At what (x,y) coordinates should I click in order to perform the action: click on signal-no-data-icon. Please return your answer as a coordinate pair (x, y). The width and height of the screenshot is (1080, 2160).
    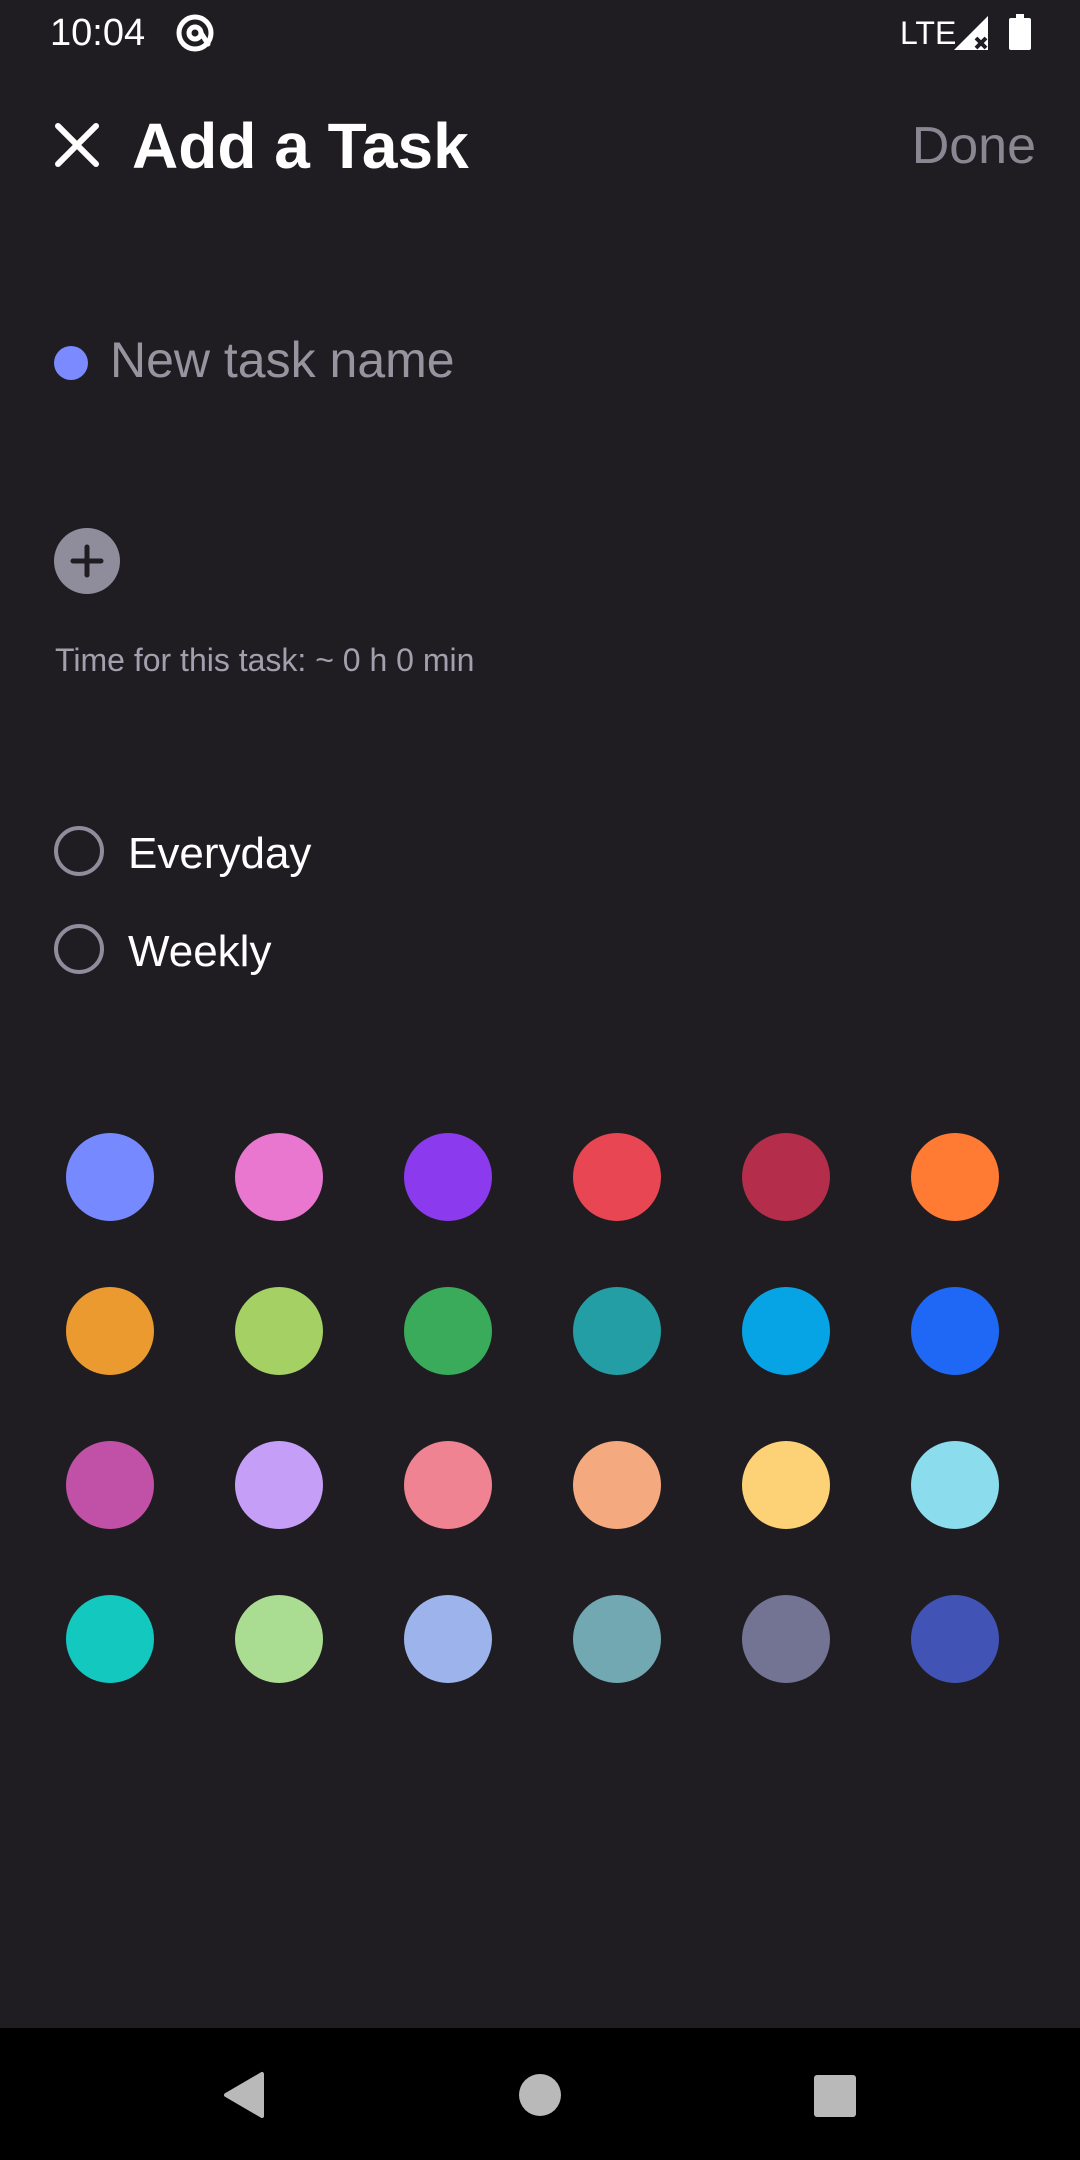
    Looking at the image, I should click on (971, 33).